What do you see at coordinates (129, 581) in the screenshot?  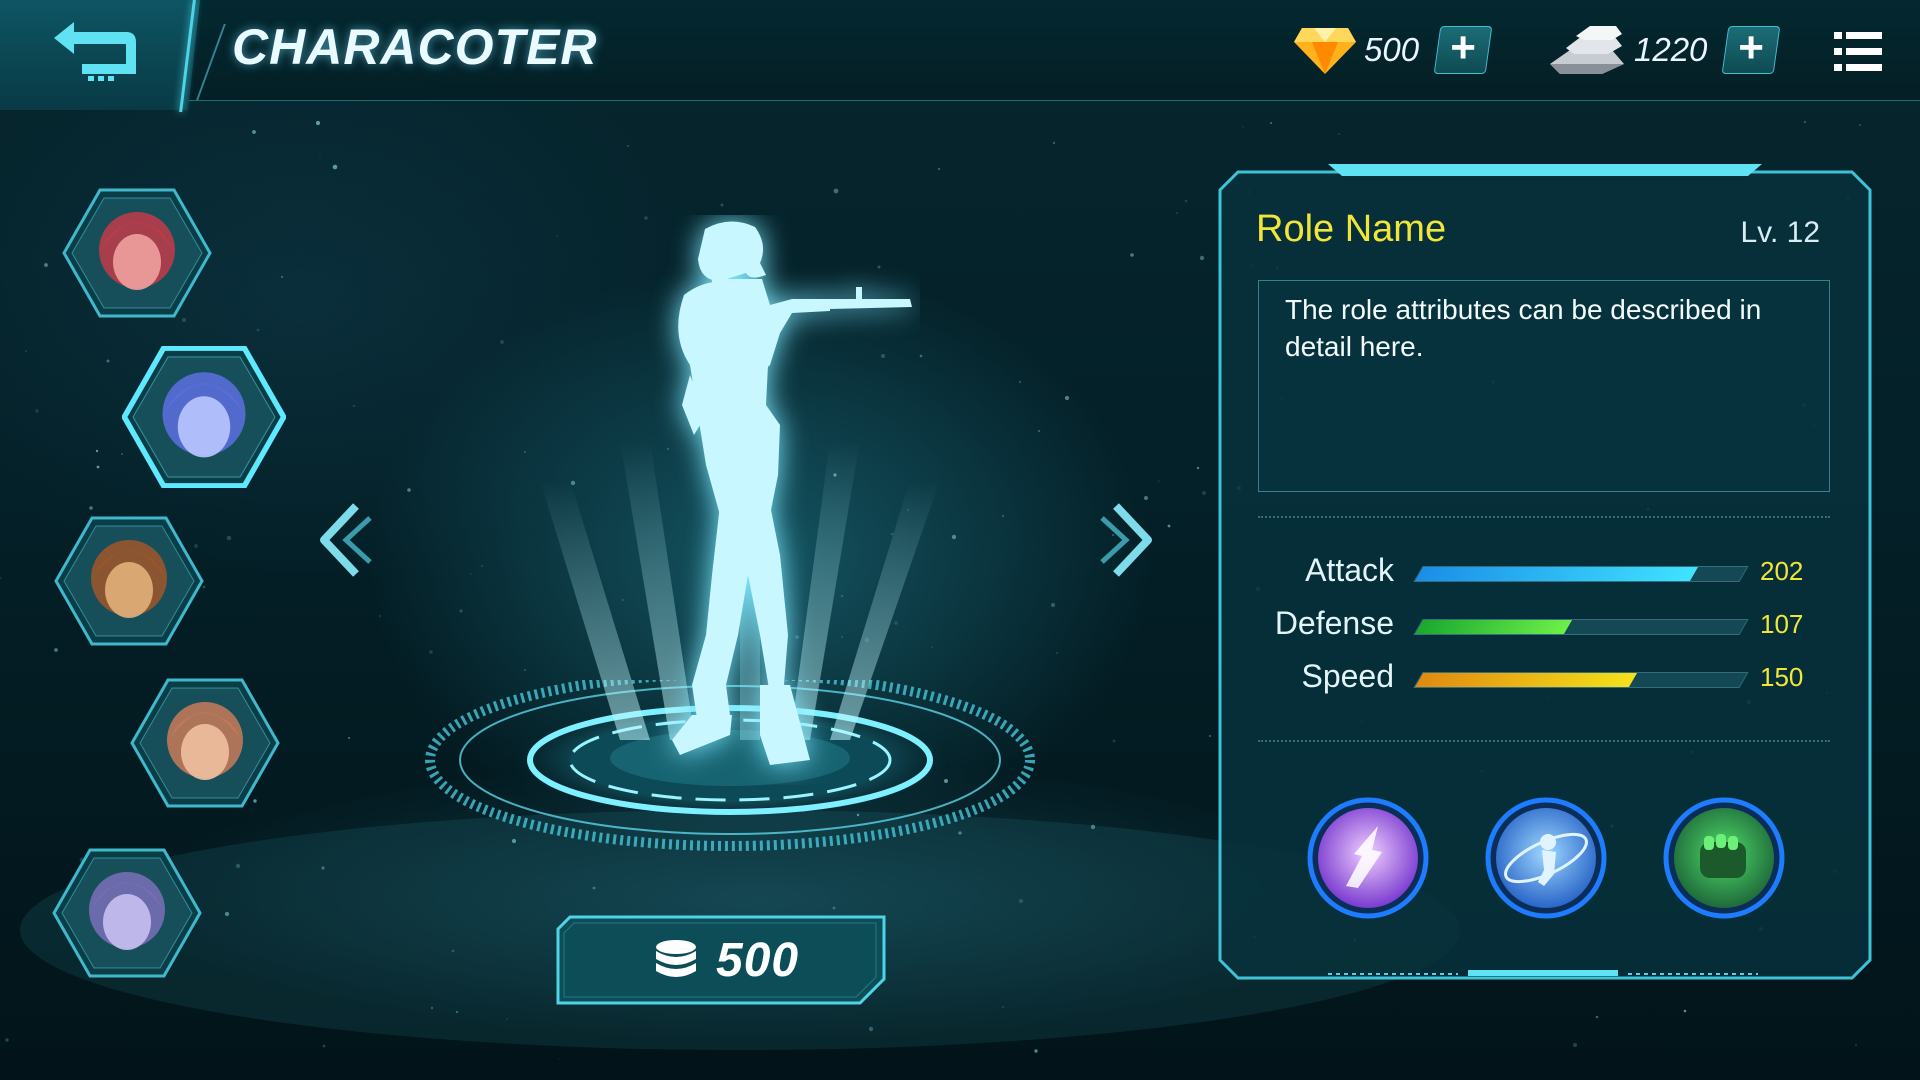 I see `character-portrait-monkey-king` at bounding box center [129, 581].